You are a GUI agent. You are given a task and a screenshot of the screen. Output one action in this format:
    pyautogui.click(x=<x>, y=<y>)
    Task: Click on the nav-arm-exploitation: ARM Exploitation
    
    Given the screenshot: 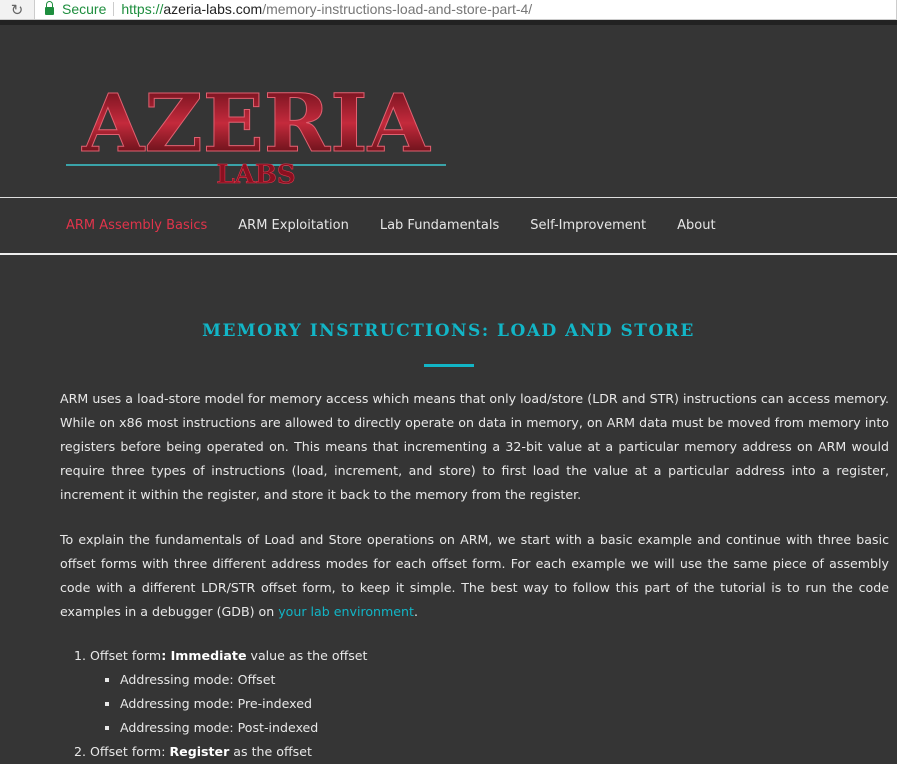 What is the action you would take?
    pyautogui.click(x=293, y=225)
    